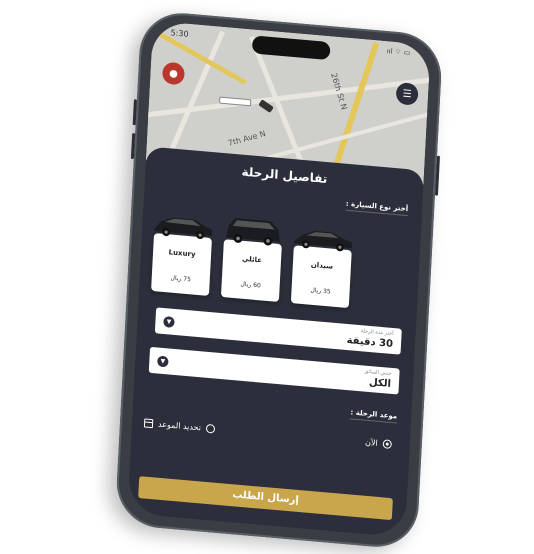  What do you see at coordinates (322, 265) in the screenshot?
I see `car-name: سيدان` at bounding box center [322, 265].